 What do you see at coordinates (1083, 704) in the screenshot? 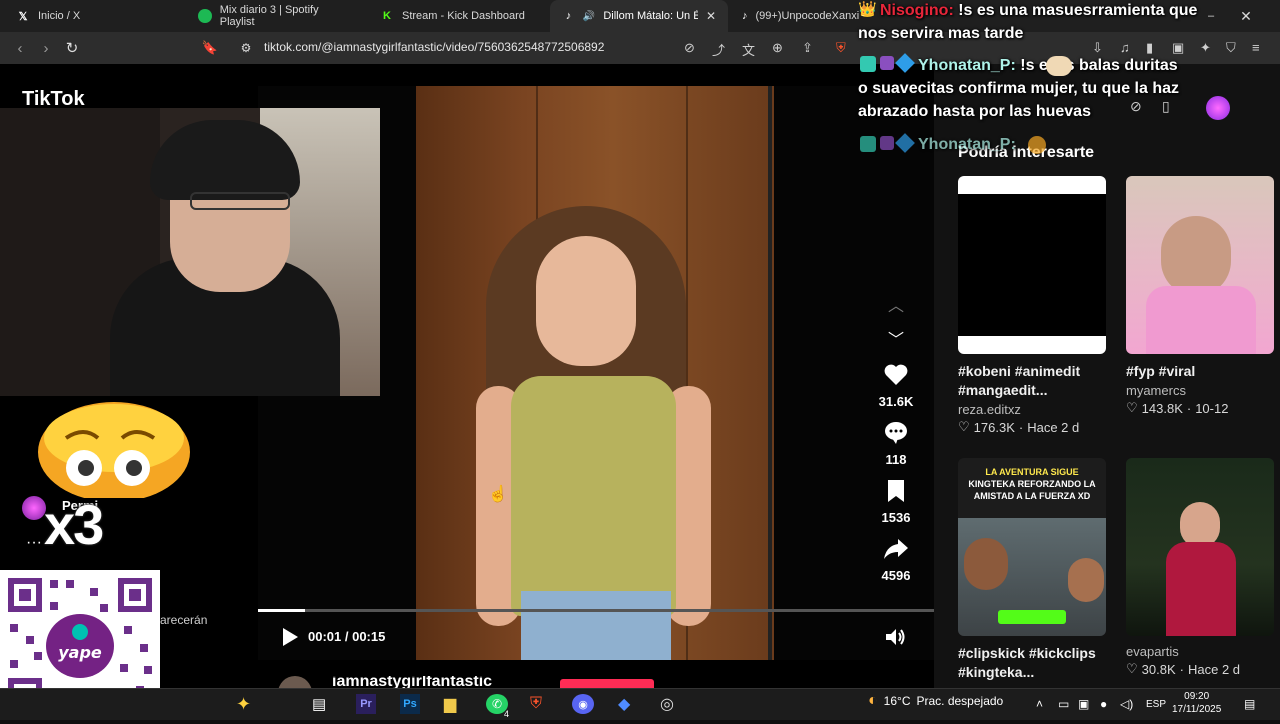
I see `tray-icon: ▣` at bounding box center [1083, 704].